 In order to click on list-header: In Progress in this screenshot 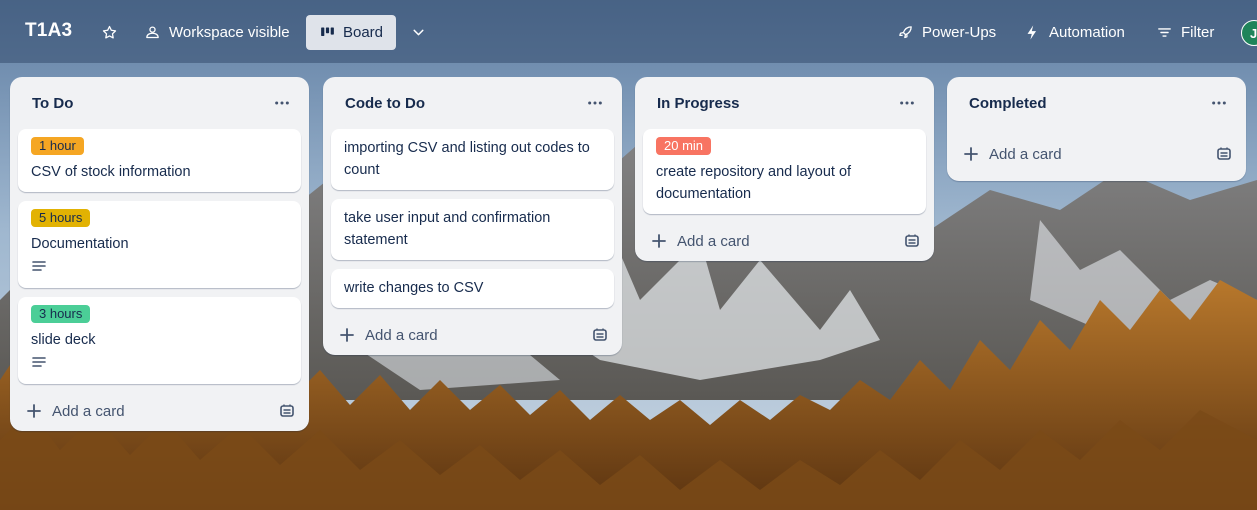, I will do `click(784, 103)`.